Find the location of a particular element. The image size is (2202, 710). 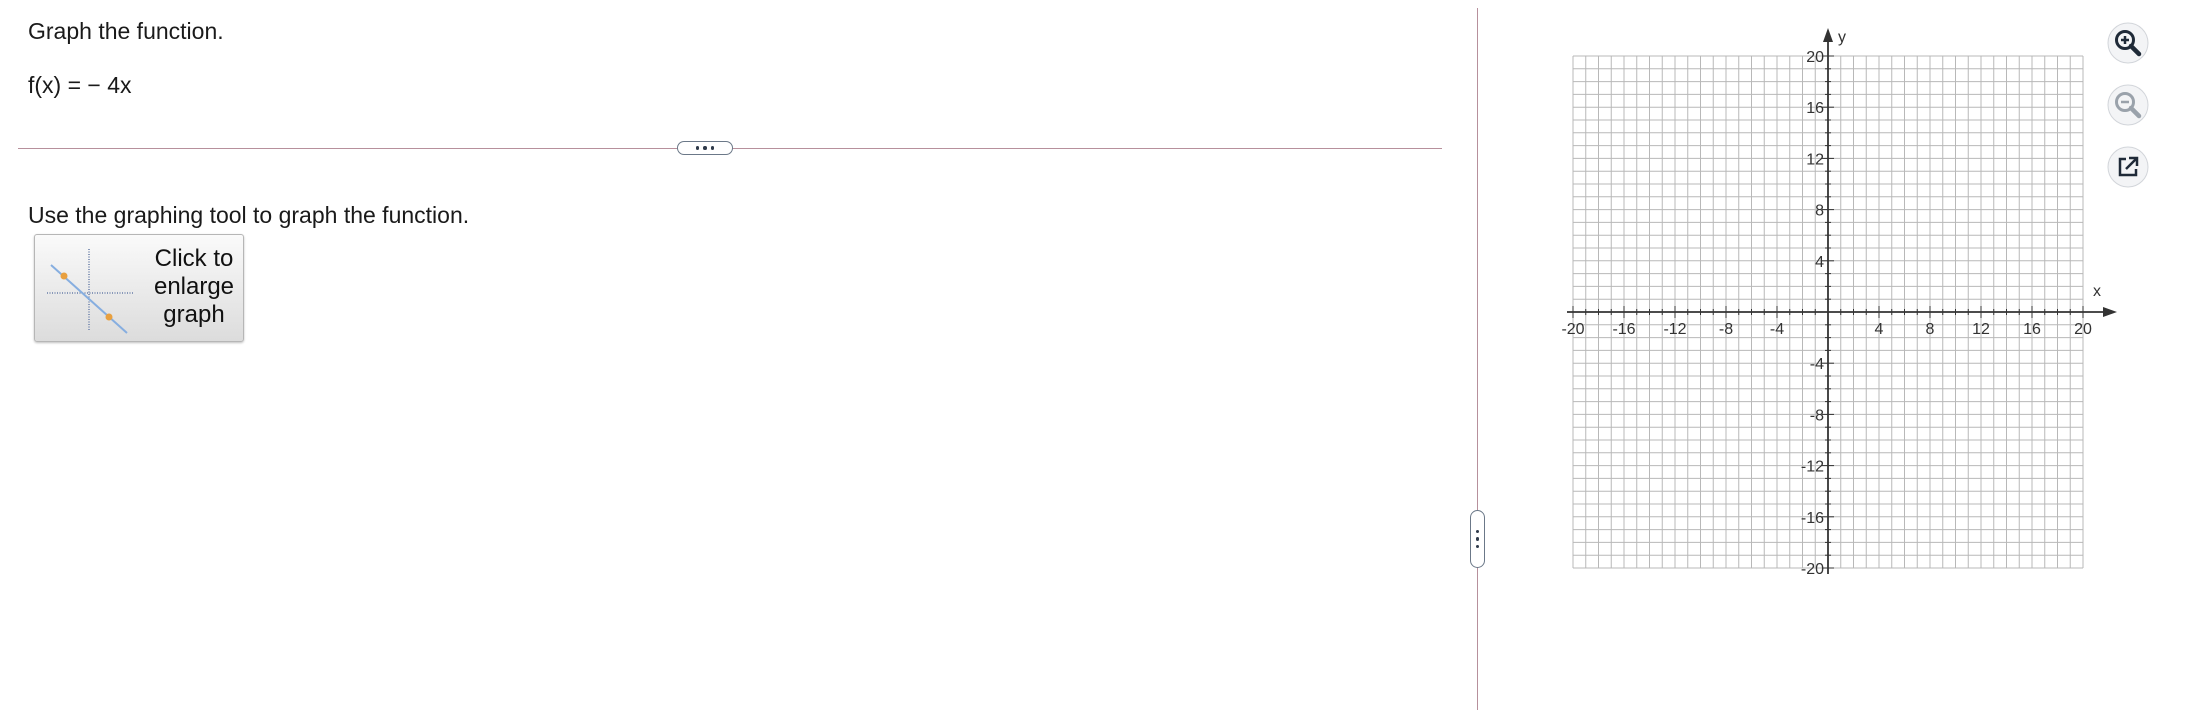

zoom-out-button is located at coordinates (2128, 105).